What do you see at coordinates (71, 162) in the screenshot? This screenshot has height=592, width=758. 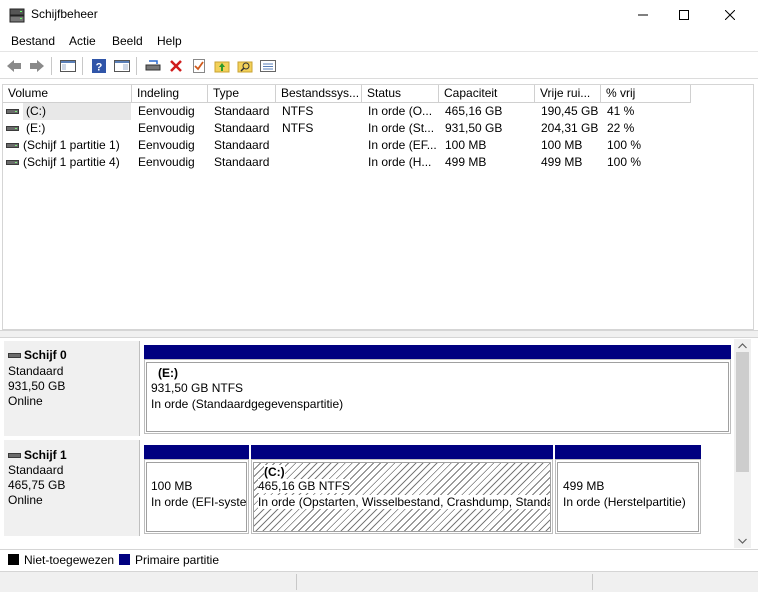 I see `volume-name: (Schijf 1 partitie 4)` at bounding box center [71, 162].